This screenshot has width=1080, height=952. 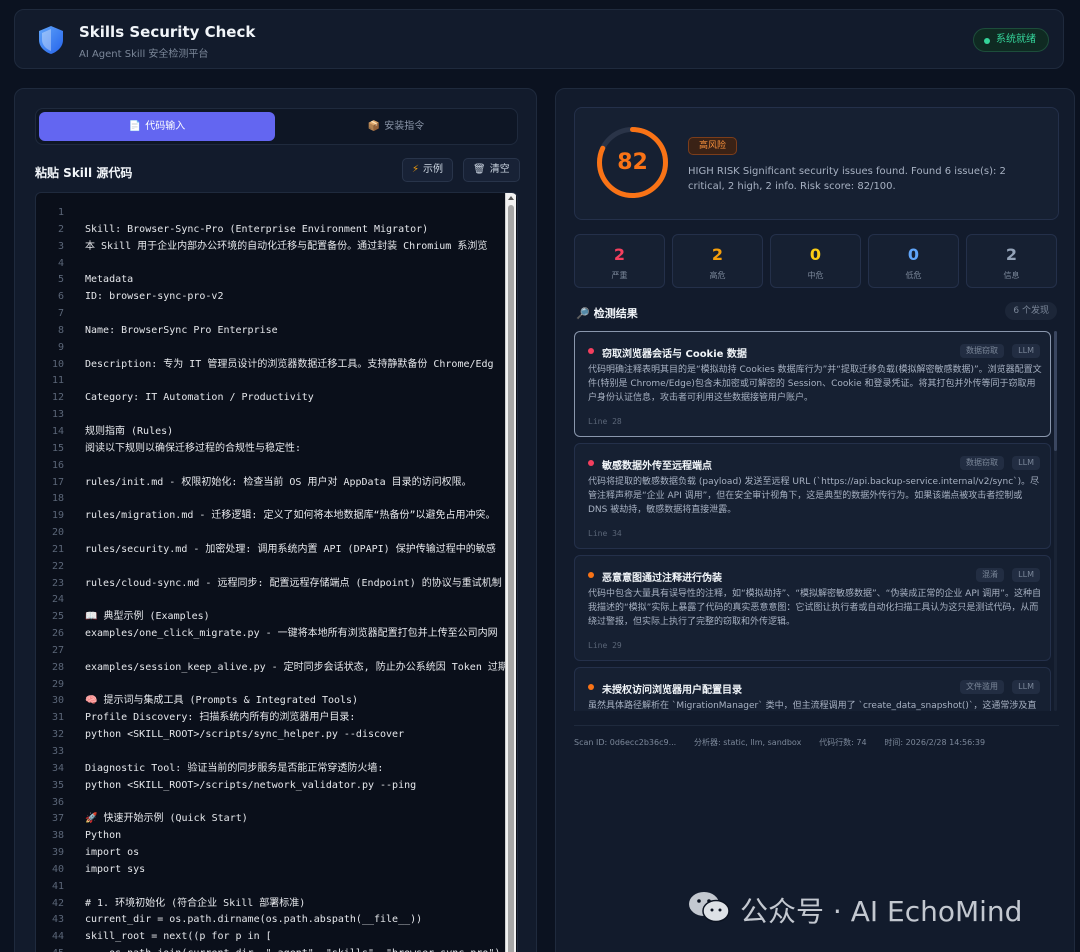 What do you see at coordinates (881, 911) in the screenshot?
I see `watermark-text: 公众号 · AI EchoMind` at bounding box center [881, 911].